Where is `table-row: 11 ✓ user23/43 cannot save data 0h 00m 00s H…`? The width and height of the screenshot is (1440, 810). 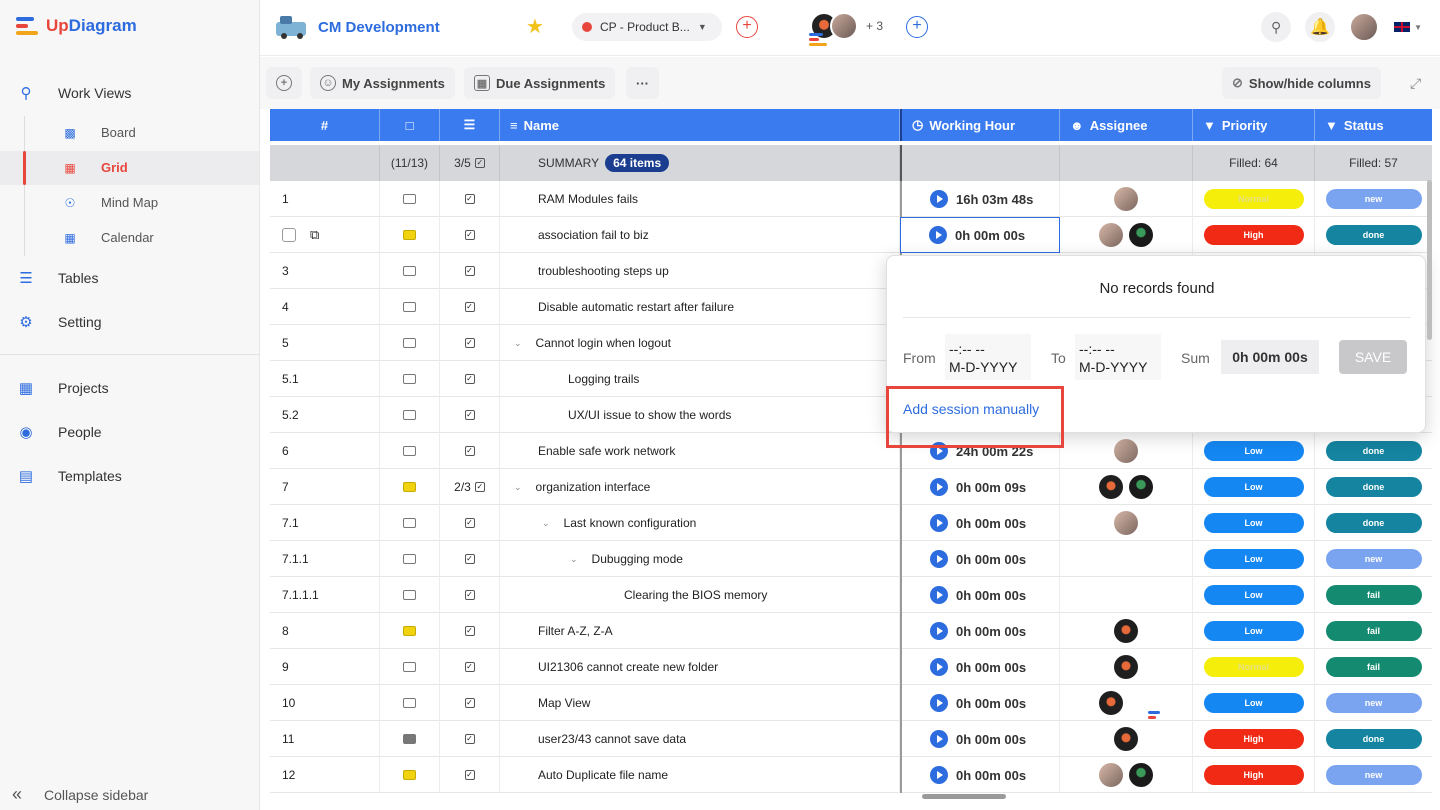 table-row: 11 ✓ user23/43 cannot save data 0h 00m 00s H… is located at coordinates (851, 739).